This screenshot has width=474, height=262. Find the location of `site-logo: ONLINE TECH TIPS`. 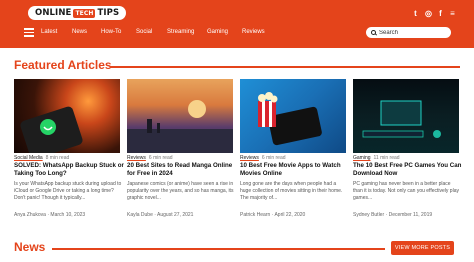

site-logo: ONLINE TECH TIPS is located at coordinates (77, 13).